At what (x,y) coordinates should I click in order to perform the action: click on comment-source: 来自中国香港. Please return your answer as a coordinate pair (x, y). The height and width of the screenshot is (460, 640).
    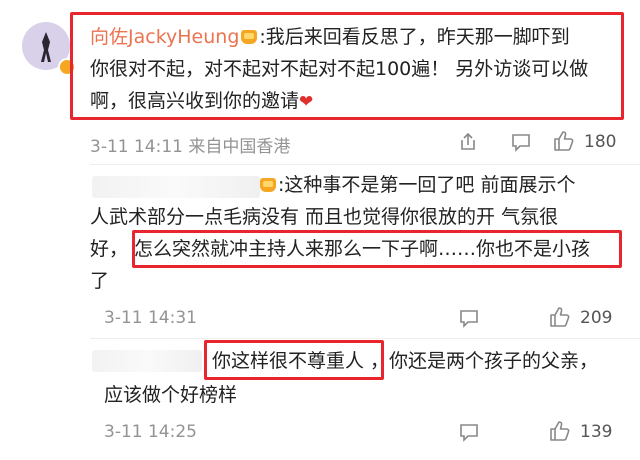
    Looking at the image, I should click on (239, 147).